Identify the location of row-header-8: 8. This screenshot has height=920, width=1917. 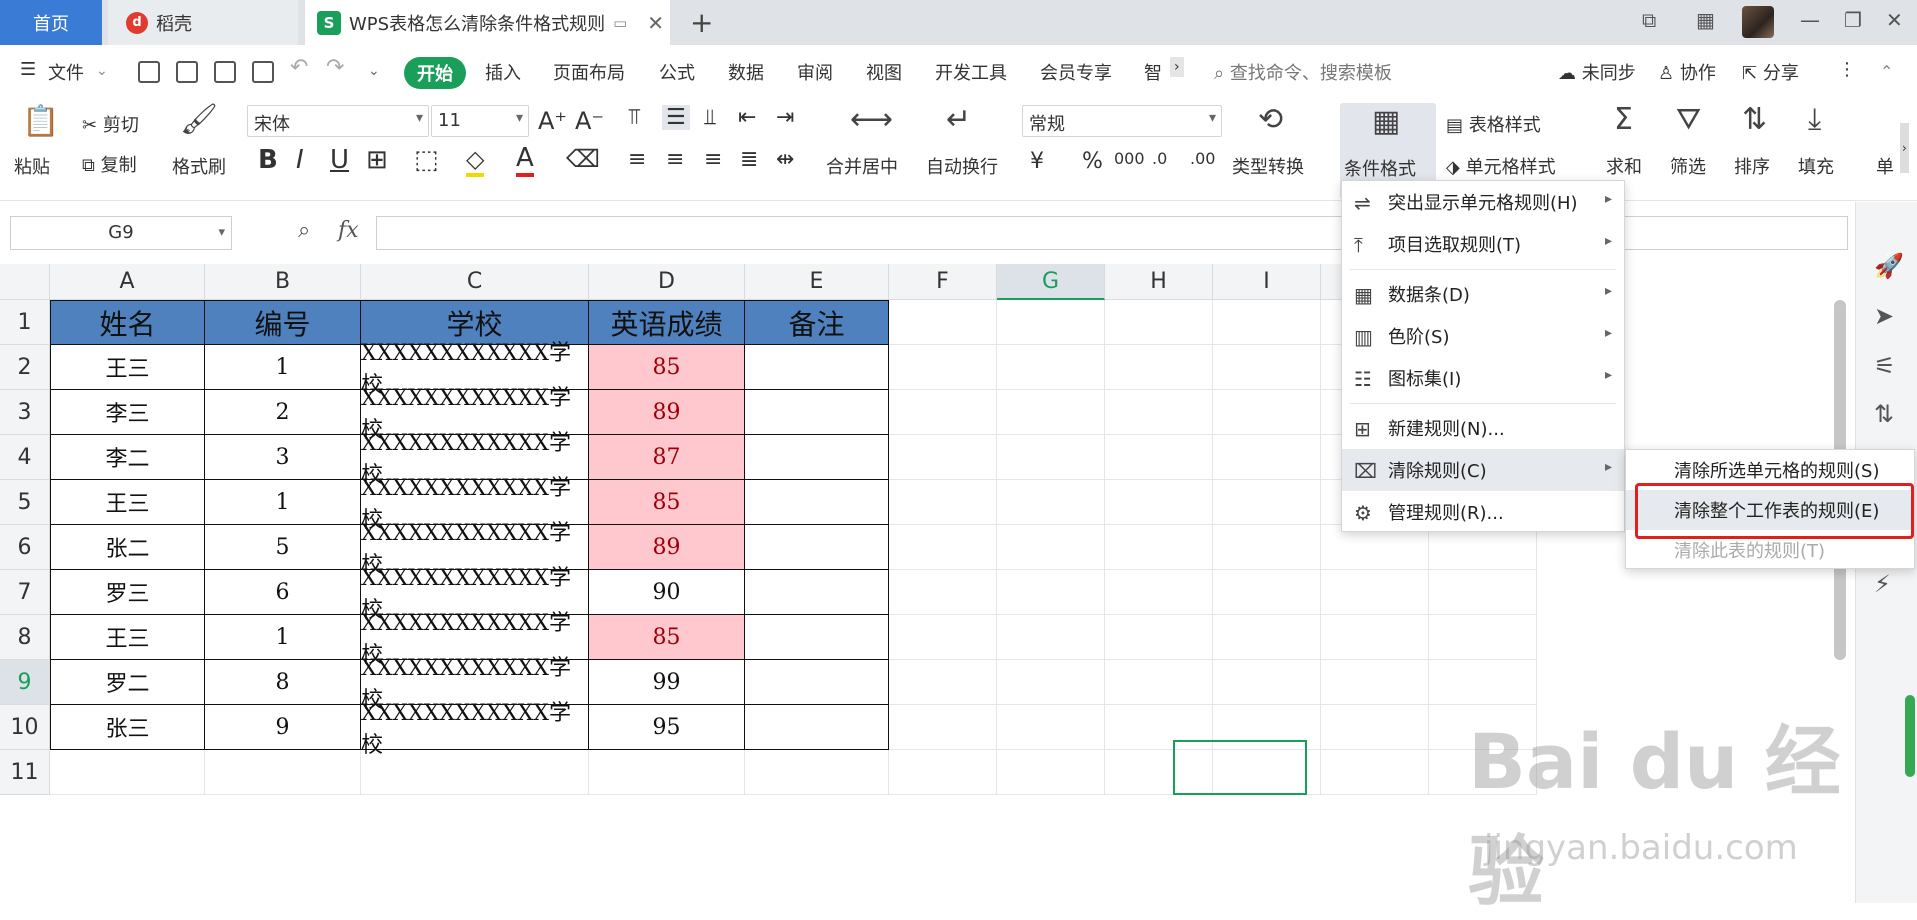
(25, 637).